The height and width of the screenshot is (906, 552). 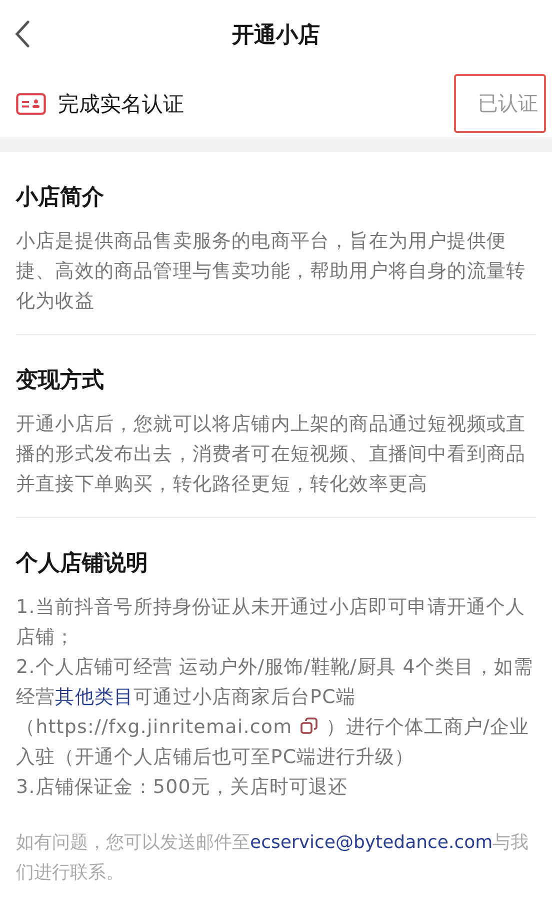 I want to click on paragraph: 2.个人店铺可经营 运动户外/服饰/鞋靴/厨具 4个类目，如需经营其他类目 可通过小店商家后台PC端（https://fxg.jinritemai.com ）进行个体工商户/企业入驻（开通个人店铺后也可至PC端进行升级）, so click(x=275, y=712).